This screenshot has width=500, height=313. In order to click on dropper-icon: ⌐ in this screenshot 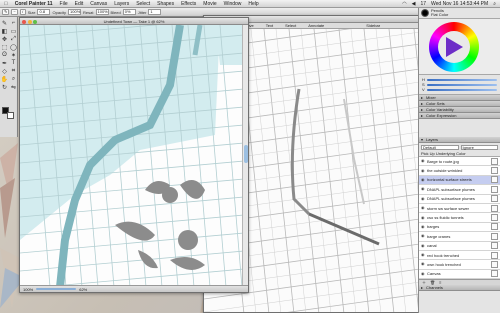, I will do `click(13, 23)`.